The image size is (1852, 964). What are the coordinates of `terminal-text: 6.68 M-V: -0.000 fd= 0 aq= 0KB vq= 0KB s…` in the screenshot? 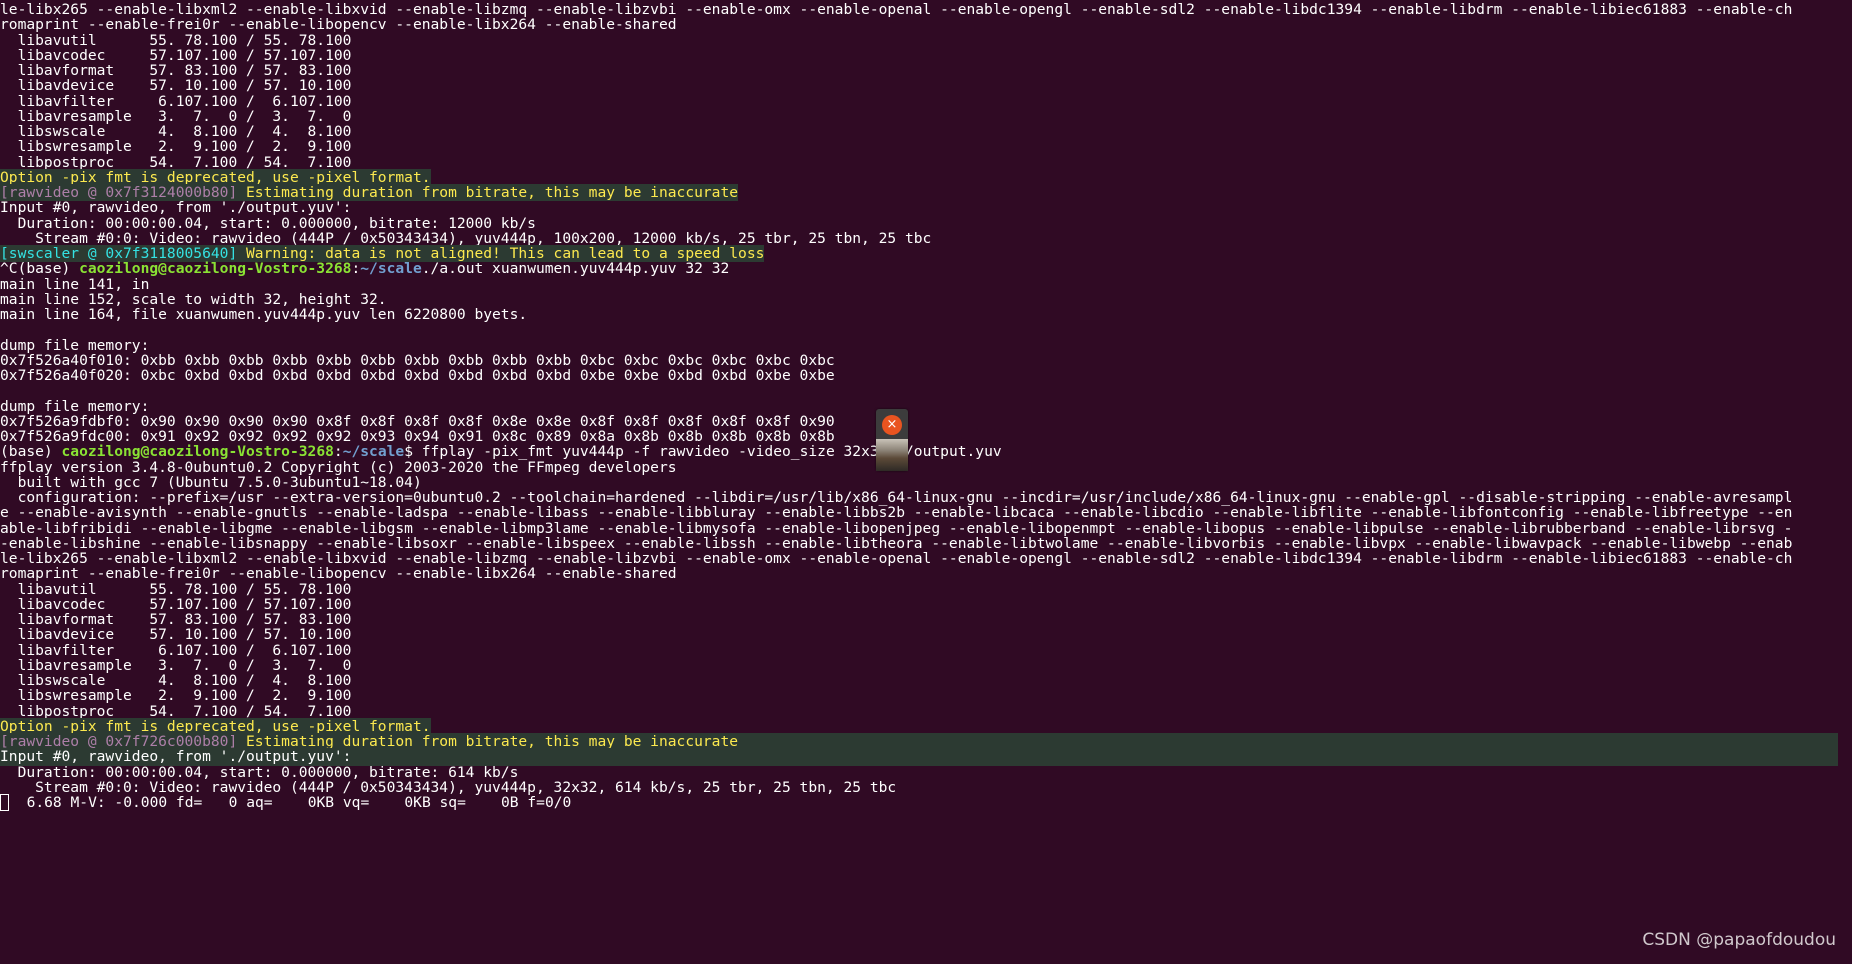 It's located at (290, 802).